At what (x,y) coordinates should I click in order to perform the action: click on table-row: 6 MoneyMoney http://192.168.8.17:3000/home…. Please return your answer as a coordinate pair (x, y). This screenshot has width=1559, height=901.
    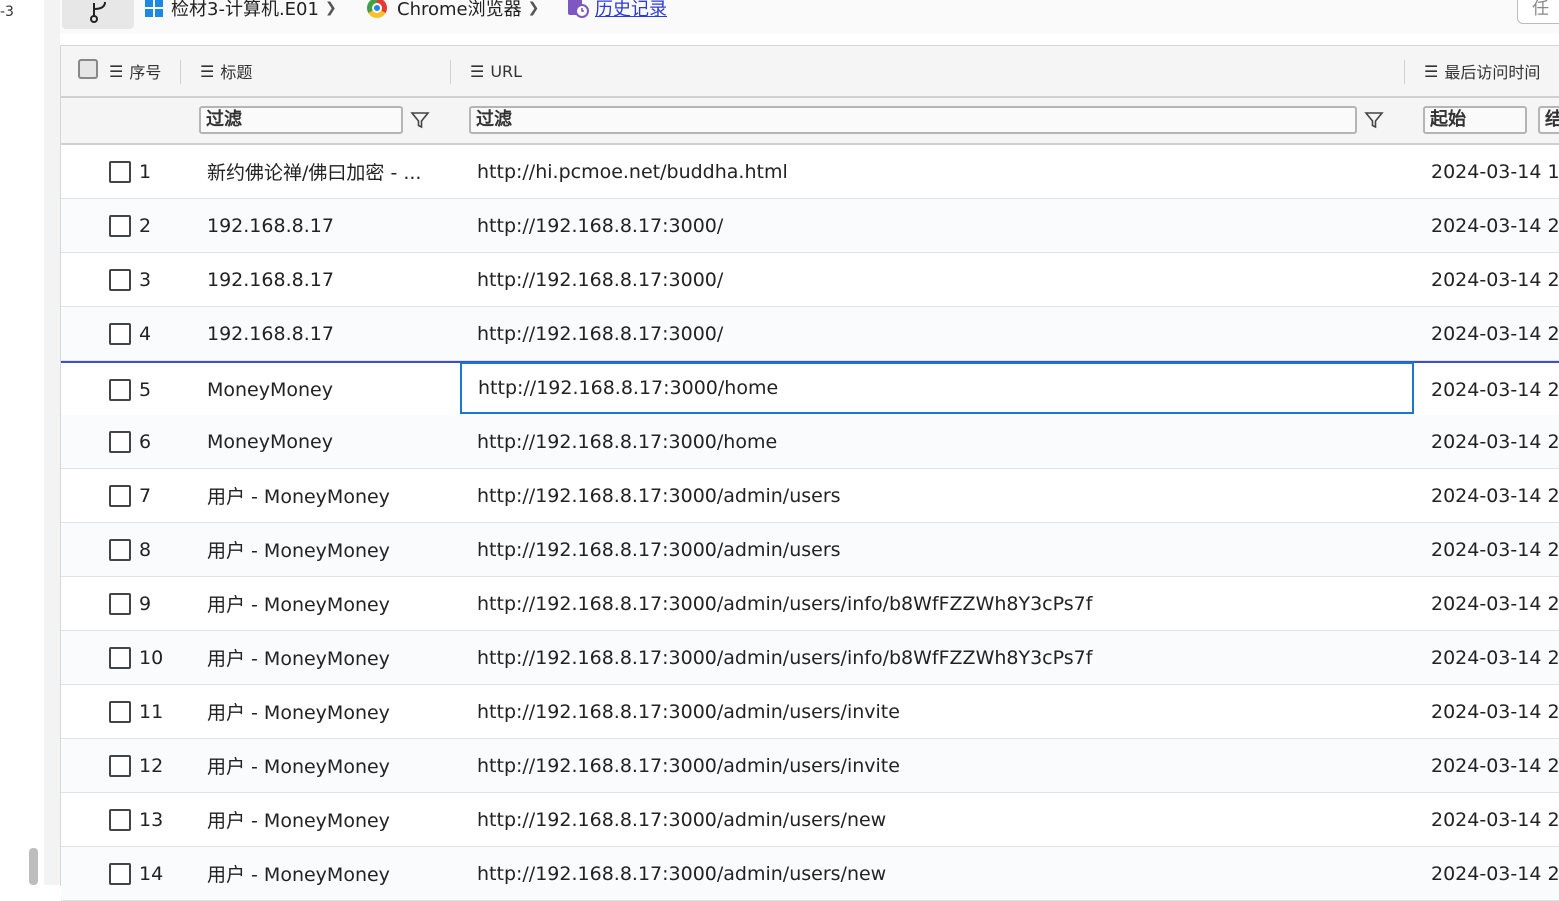
    Looking at the image, I should click on (810, 442).